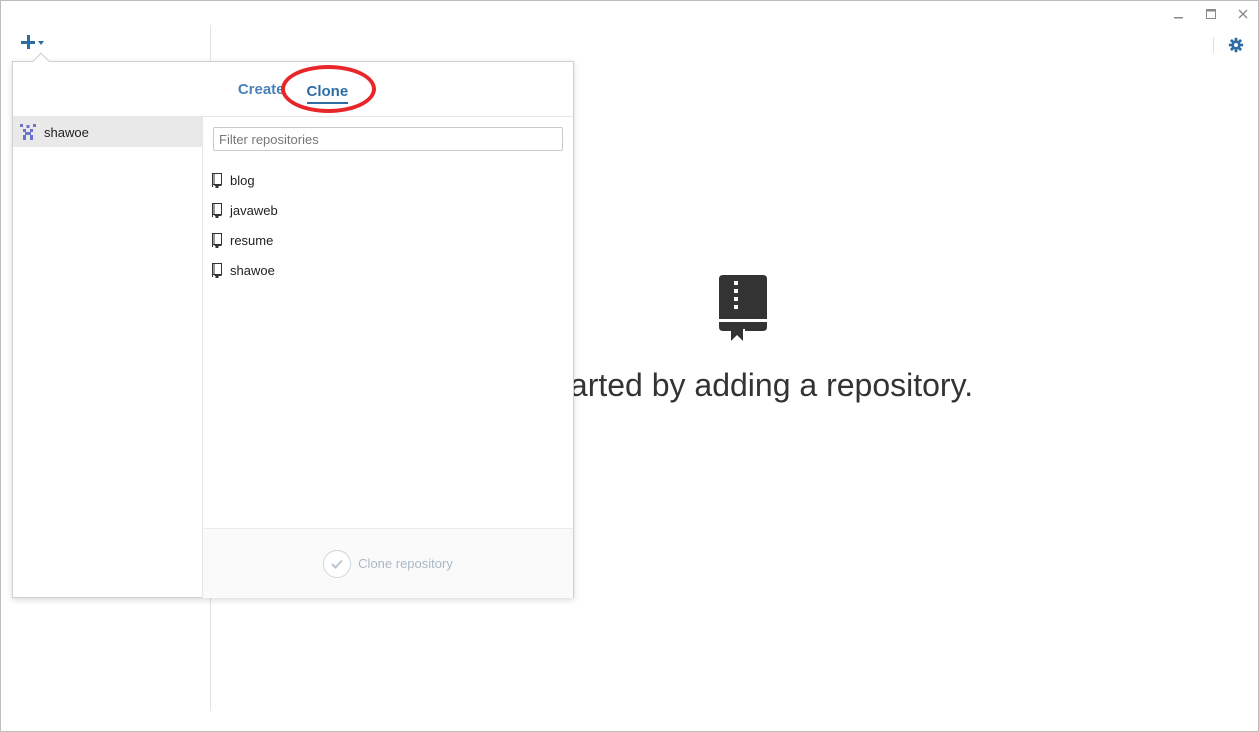 The height and width of the screenshot is (732, 1259). Describe the element at coordinates (252, 240) in the screenshot. I see `repository-name: resume` at that location.